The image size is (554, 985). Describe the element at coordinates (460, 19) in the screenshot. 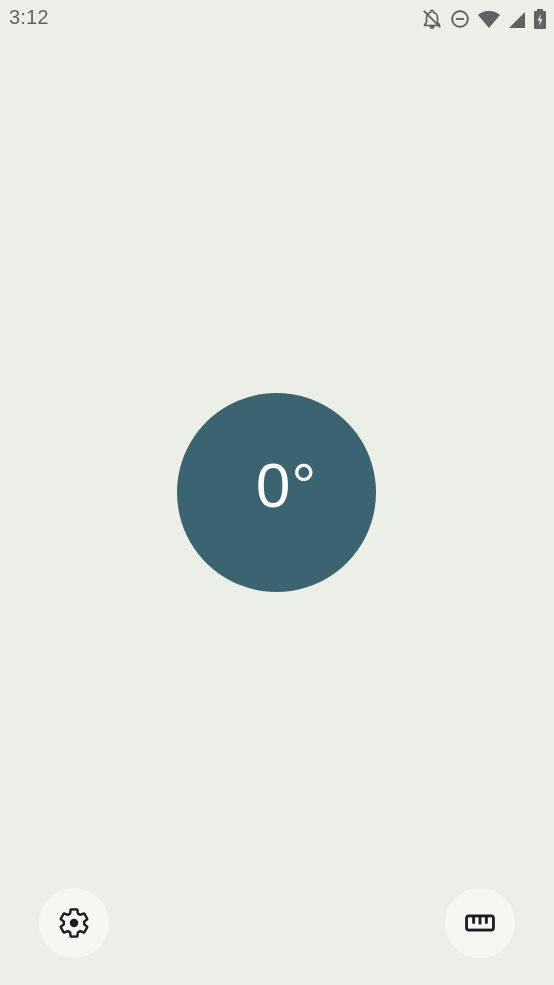

I see `do-not-disturb-icon` at that location.